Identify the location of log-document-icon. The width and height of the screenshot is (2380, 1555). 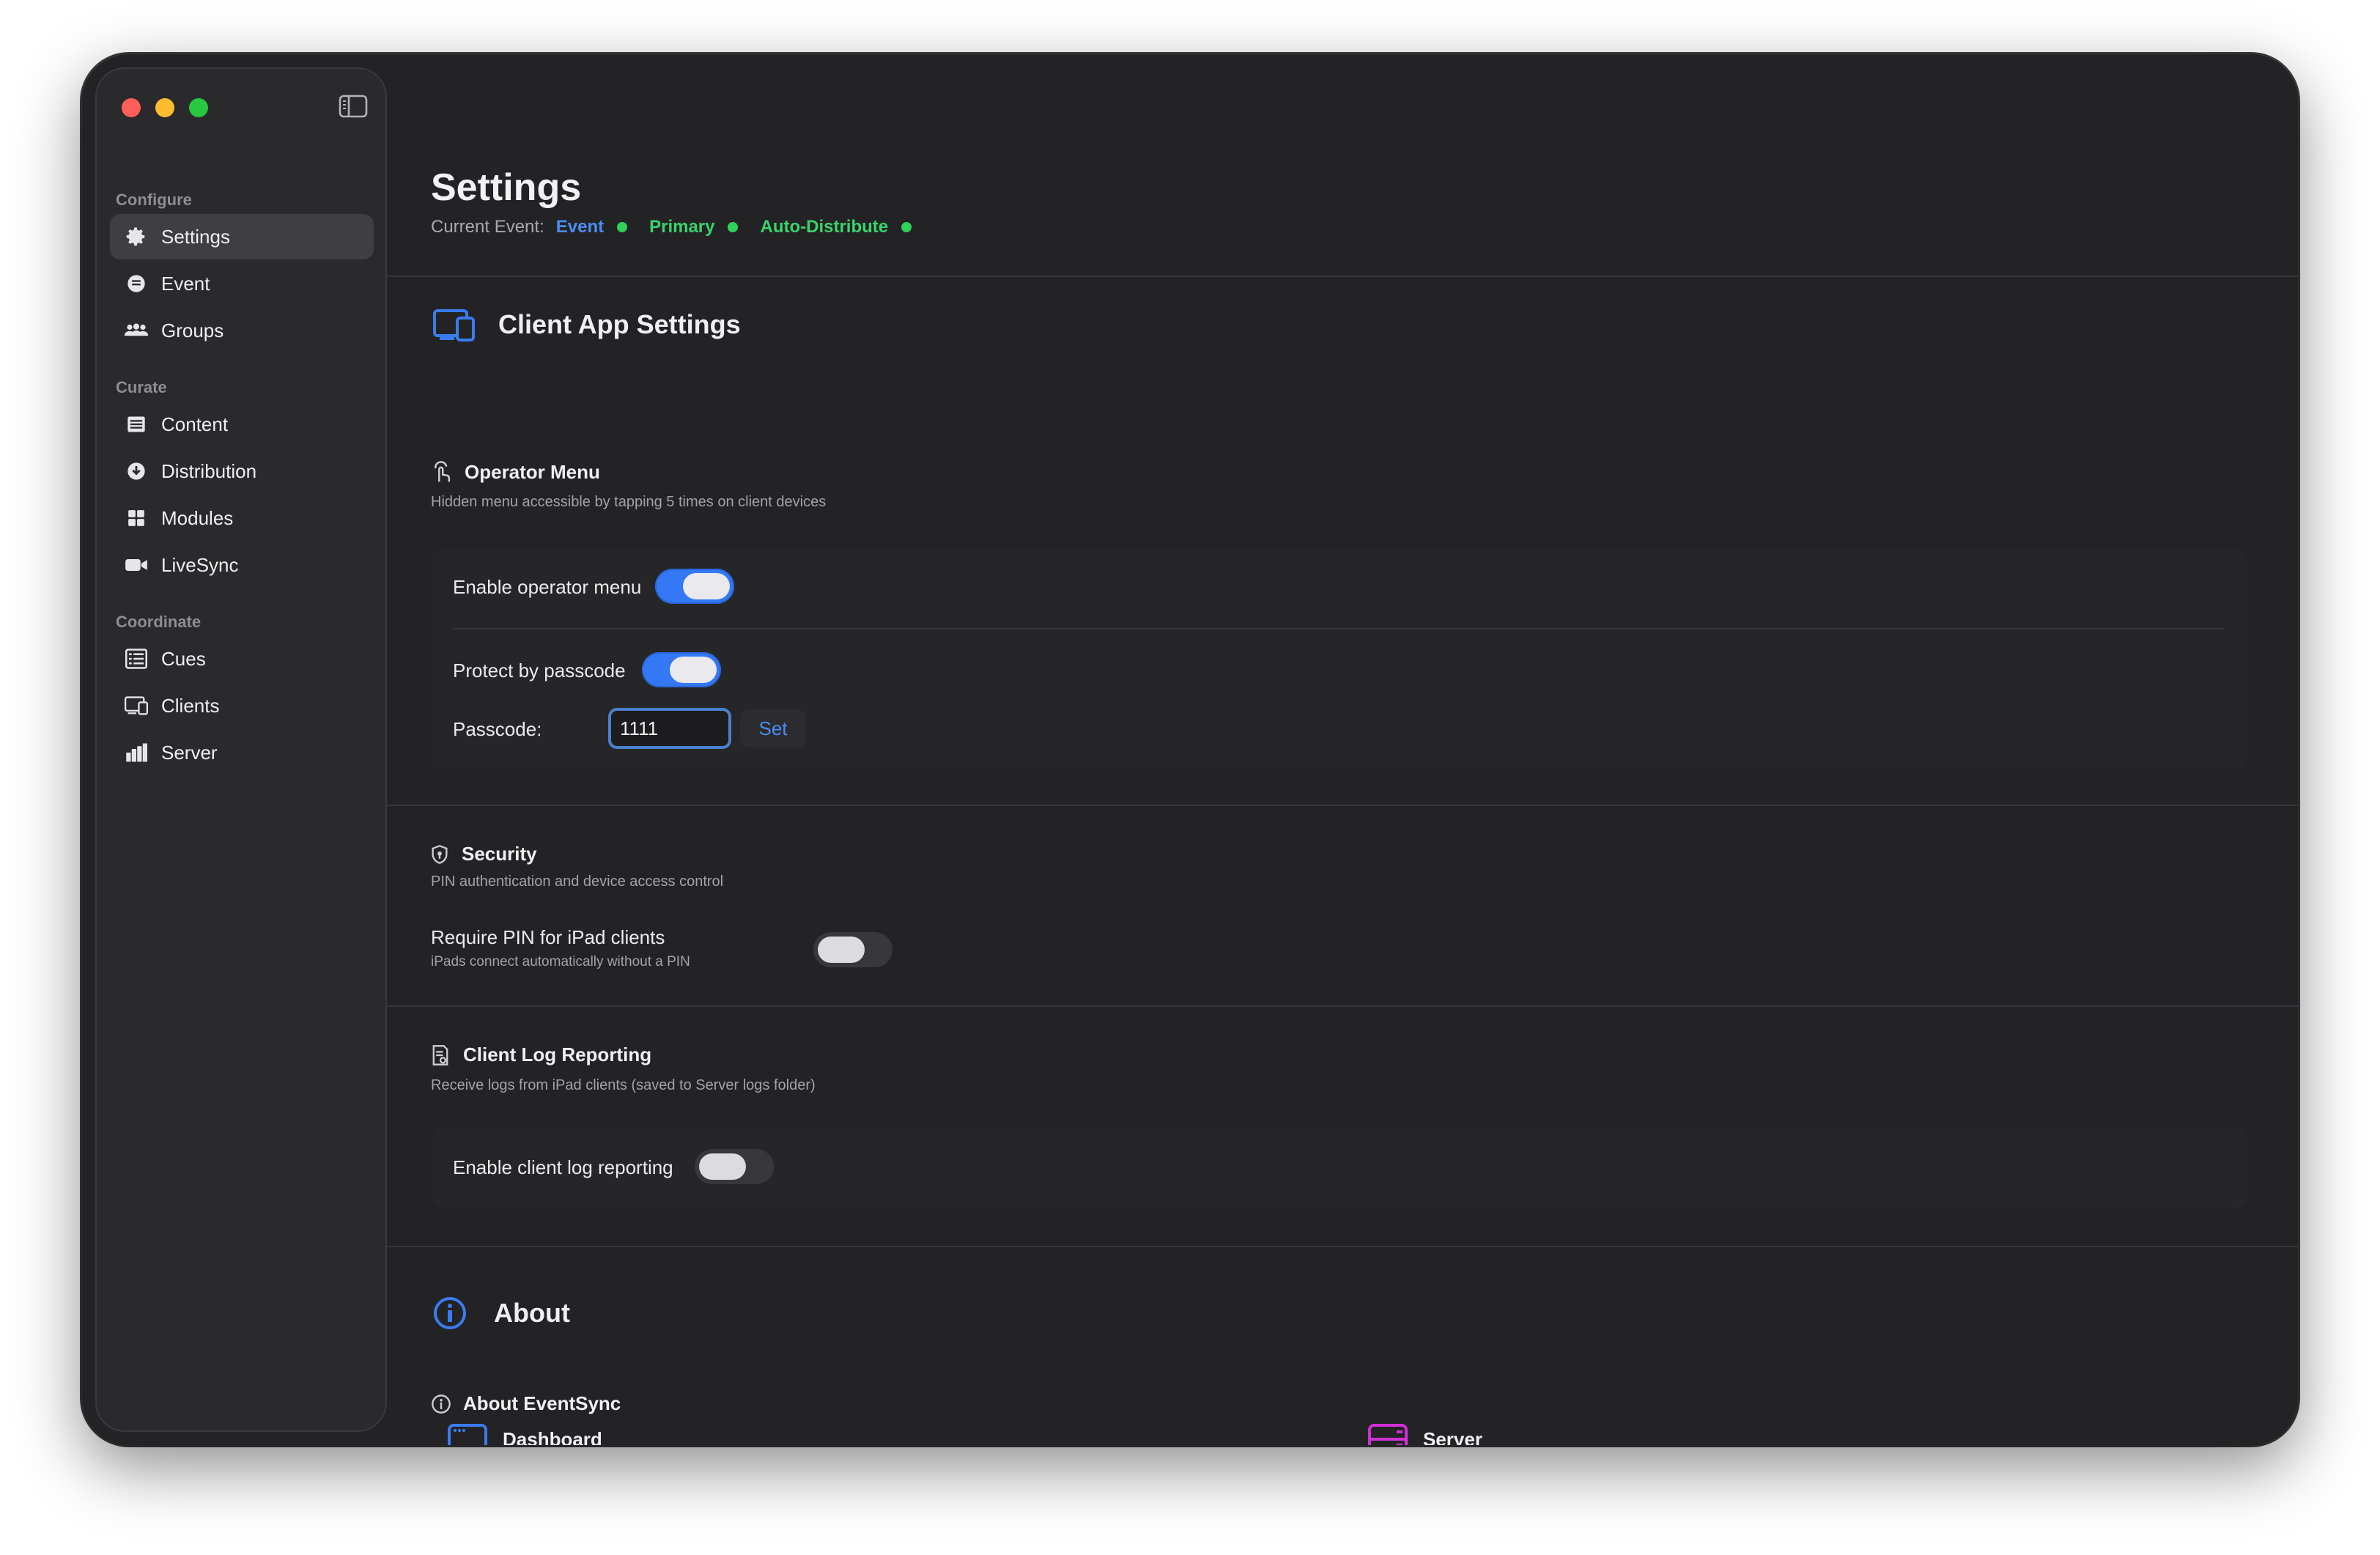
(440, 1055).